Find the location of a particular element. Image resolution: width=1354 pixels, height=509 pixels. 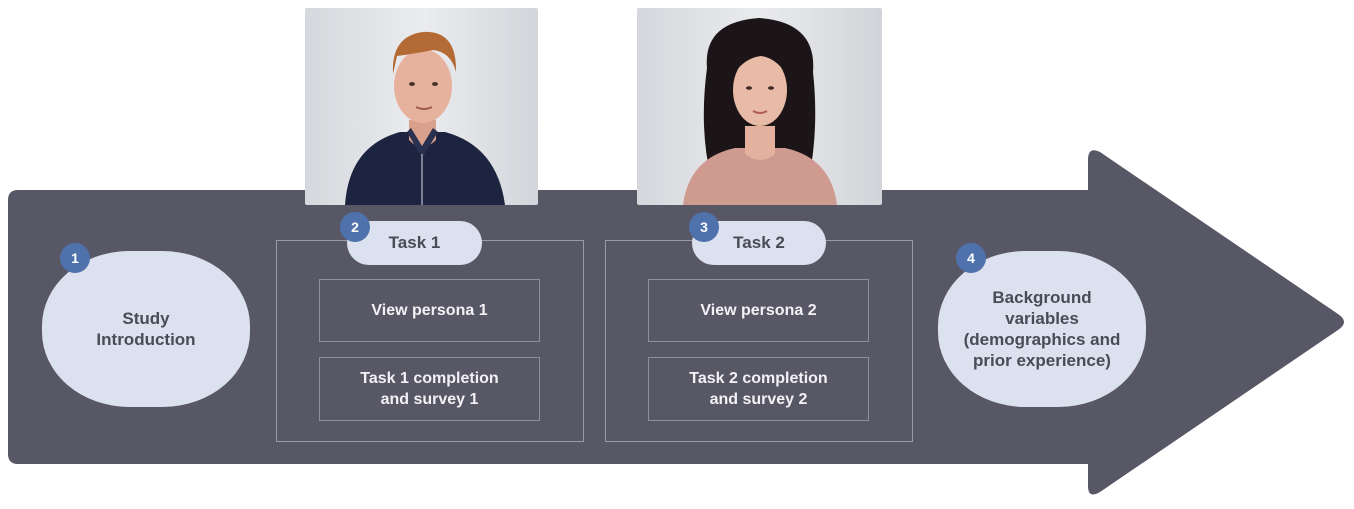

stage-3-step-1-label: View persona 2 is located at coordinates (758, 310).